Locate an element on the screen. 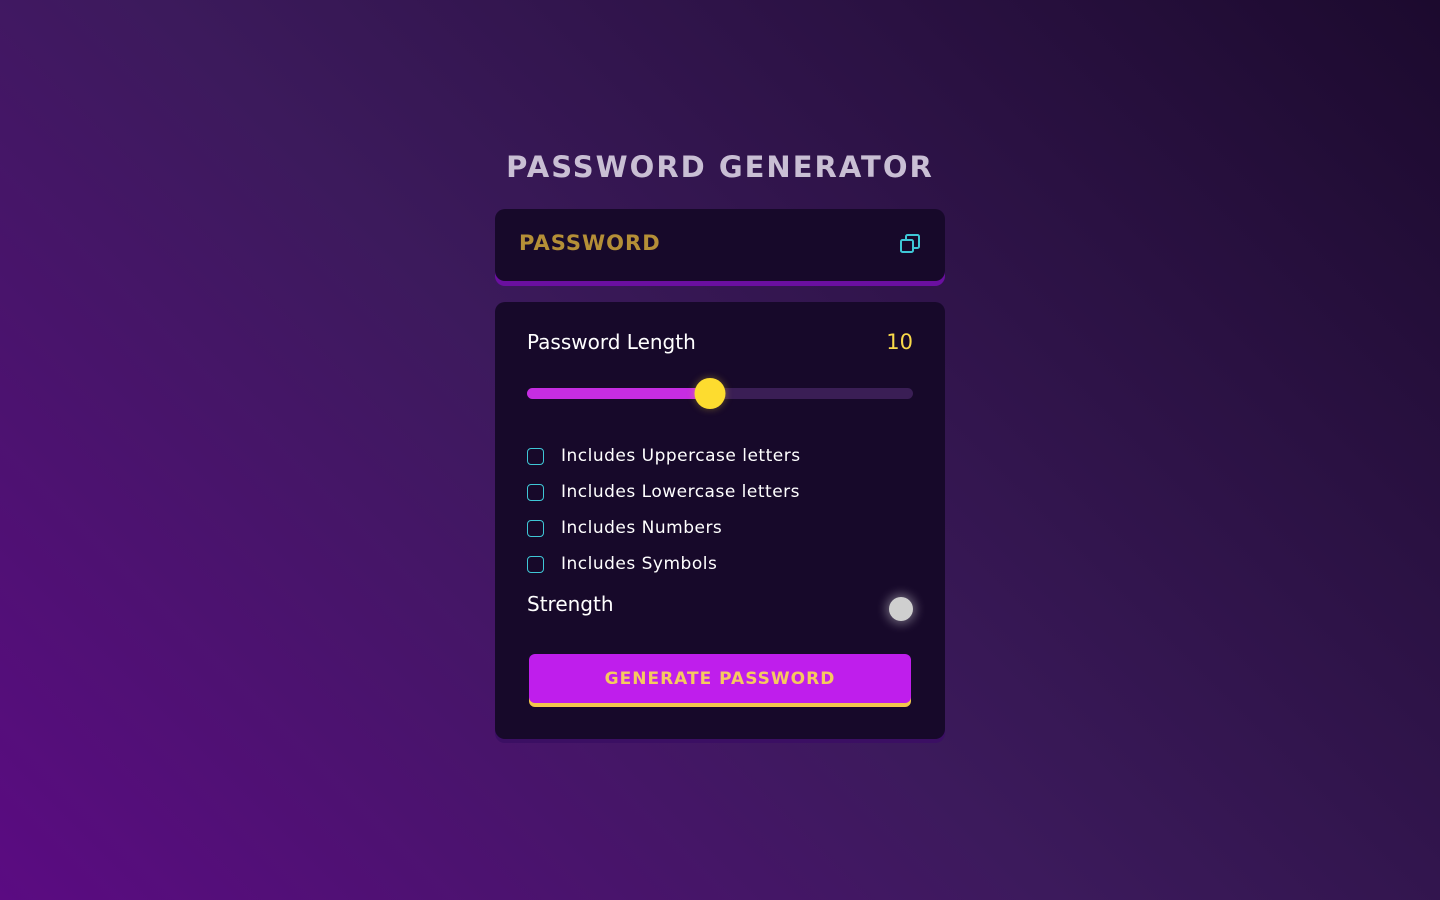 The image size is (1440, 900). option-uppercase: Includes Uppercase letters is located at coordinates (664, 456).